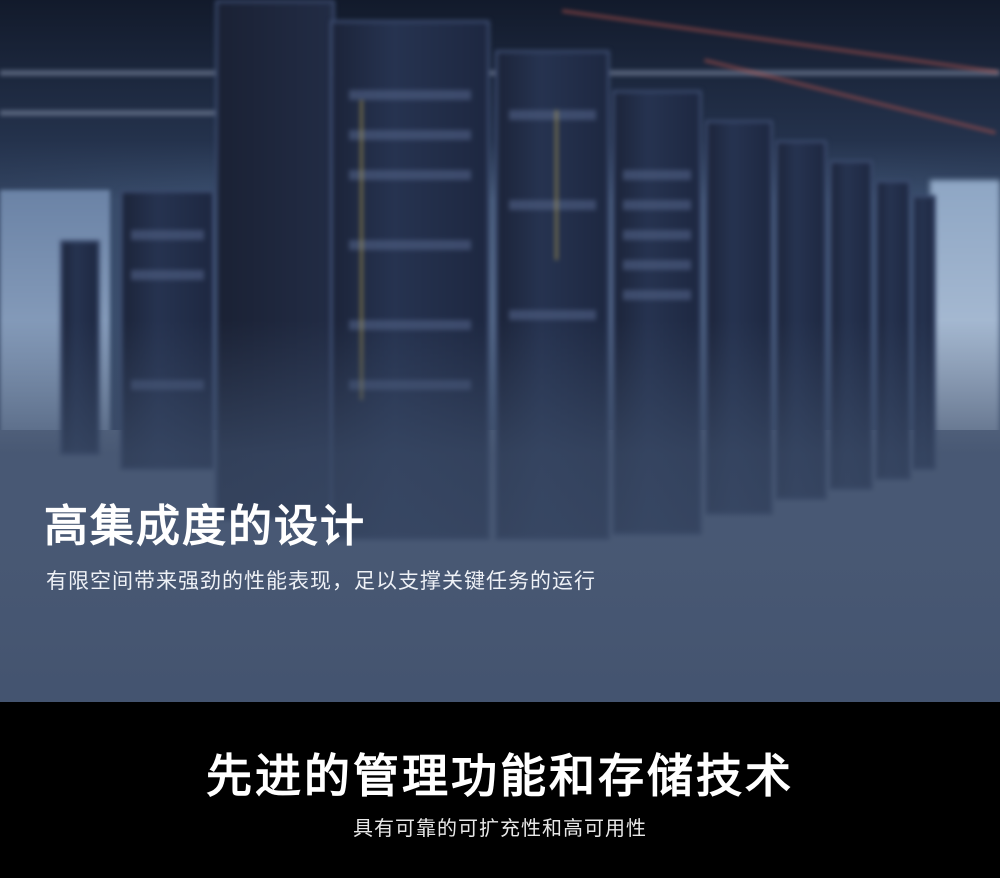 The image size is (1000, 878). What do you see at coordinates (205, 526) in the screenshot?
I see `hero-title: 高集成度的设计` at bounding box center [205, 526].